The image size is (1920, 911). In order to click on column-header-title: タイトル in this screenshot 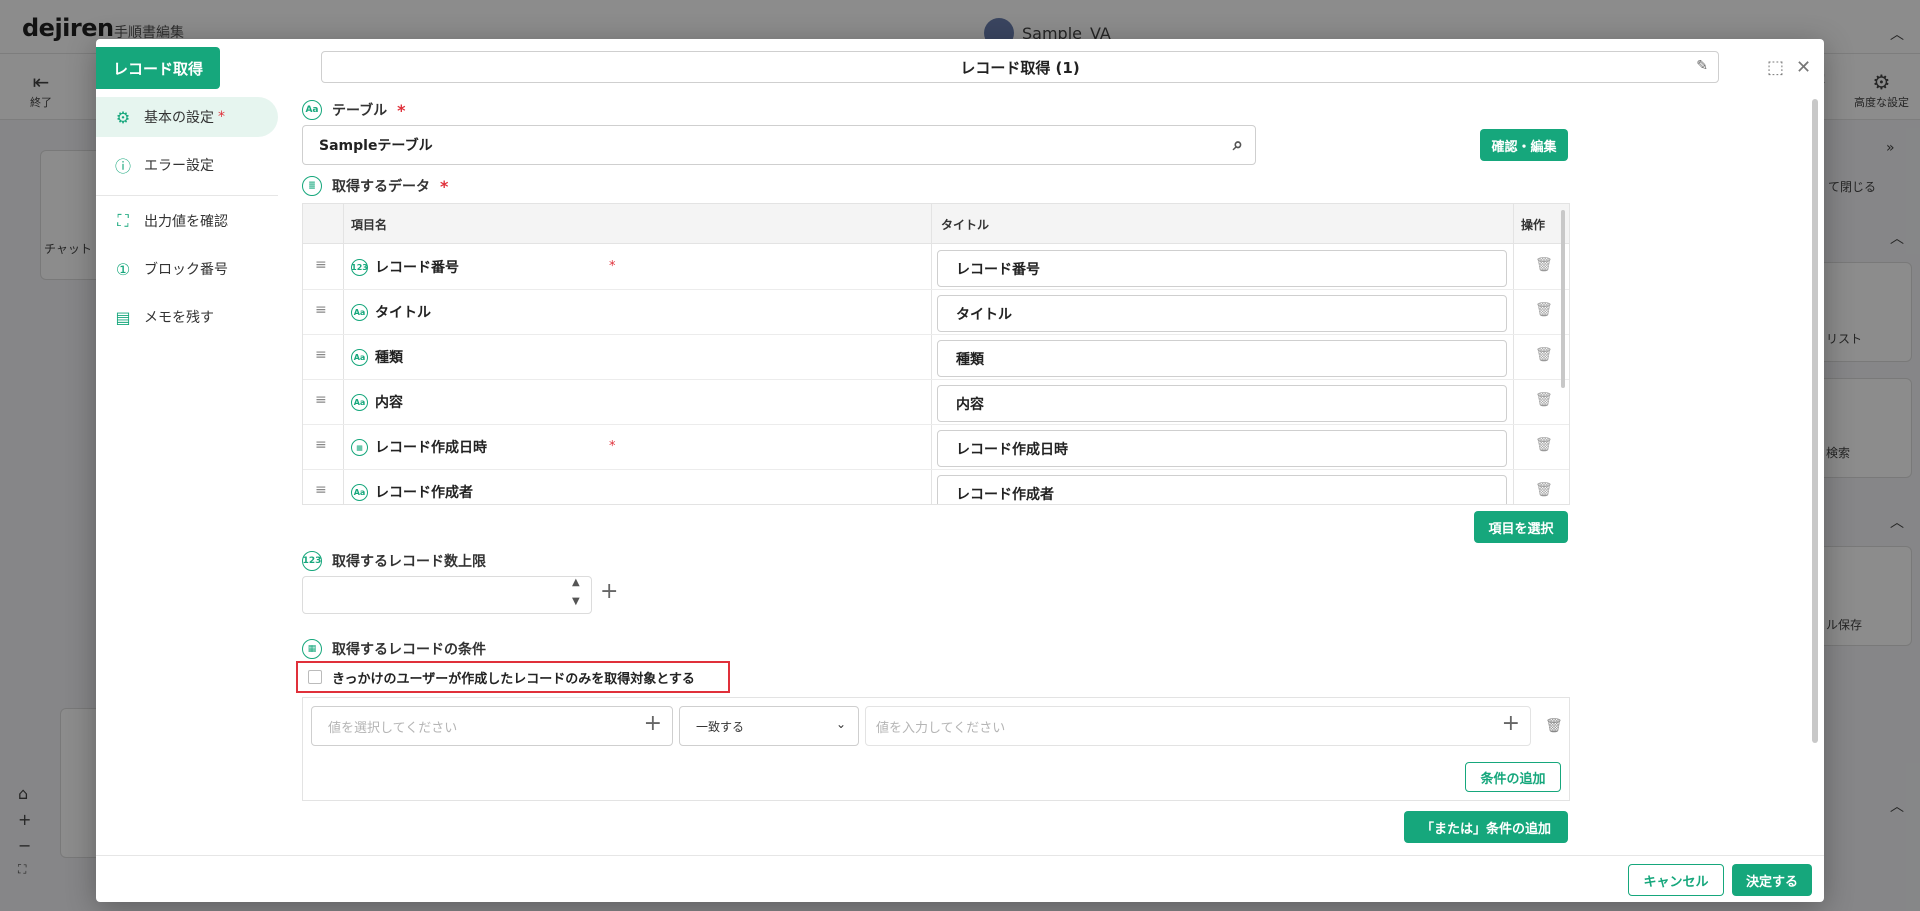, I will do `click(965, 225)`.